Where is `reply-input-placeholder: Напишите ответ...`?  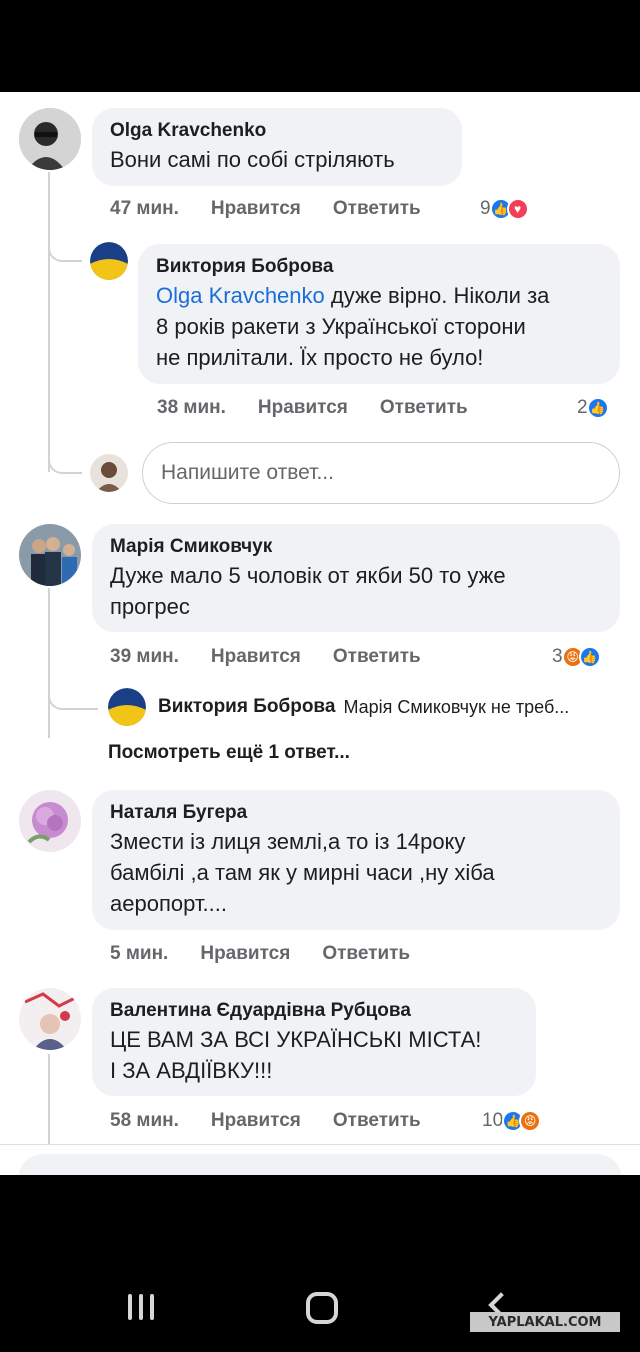
reply-input-placeholder: Напишите ответ... is located at coordinates (247, 472).